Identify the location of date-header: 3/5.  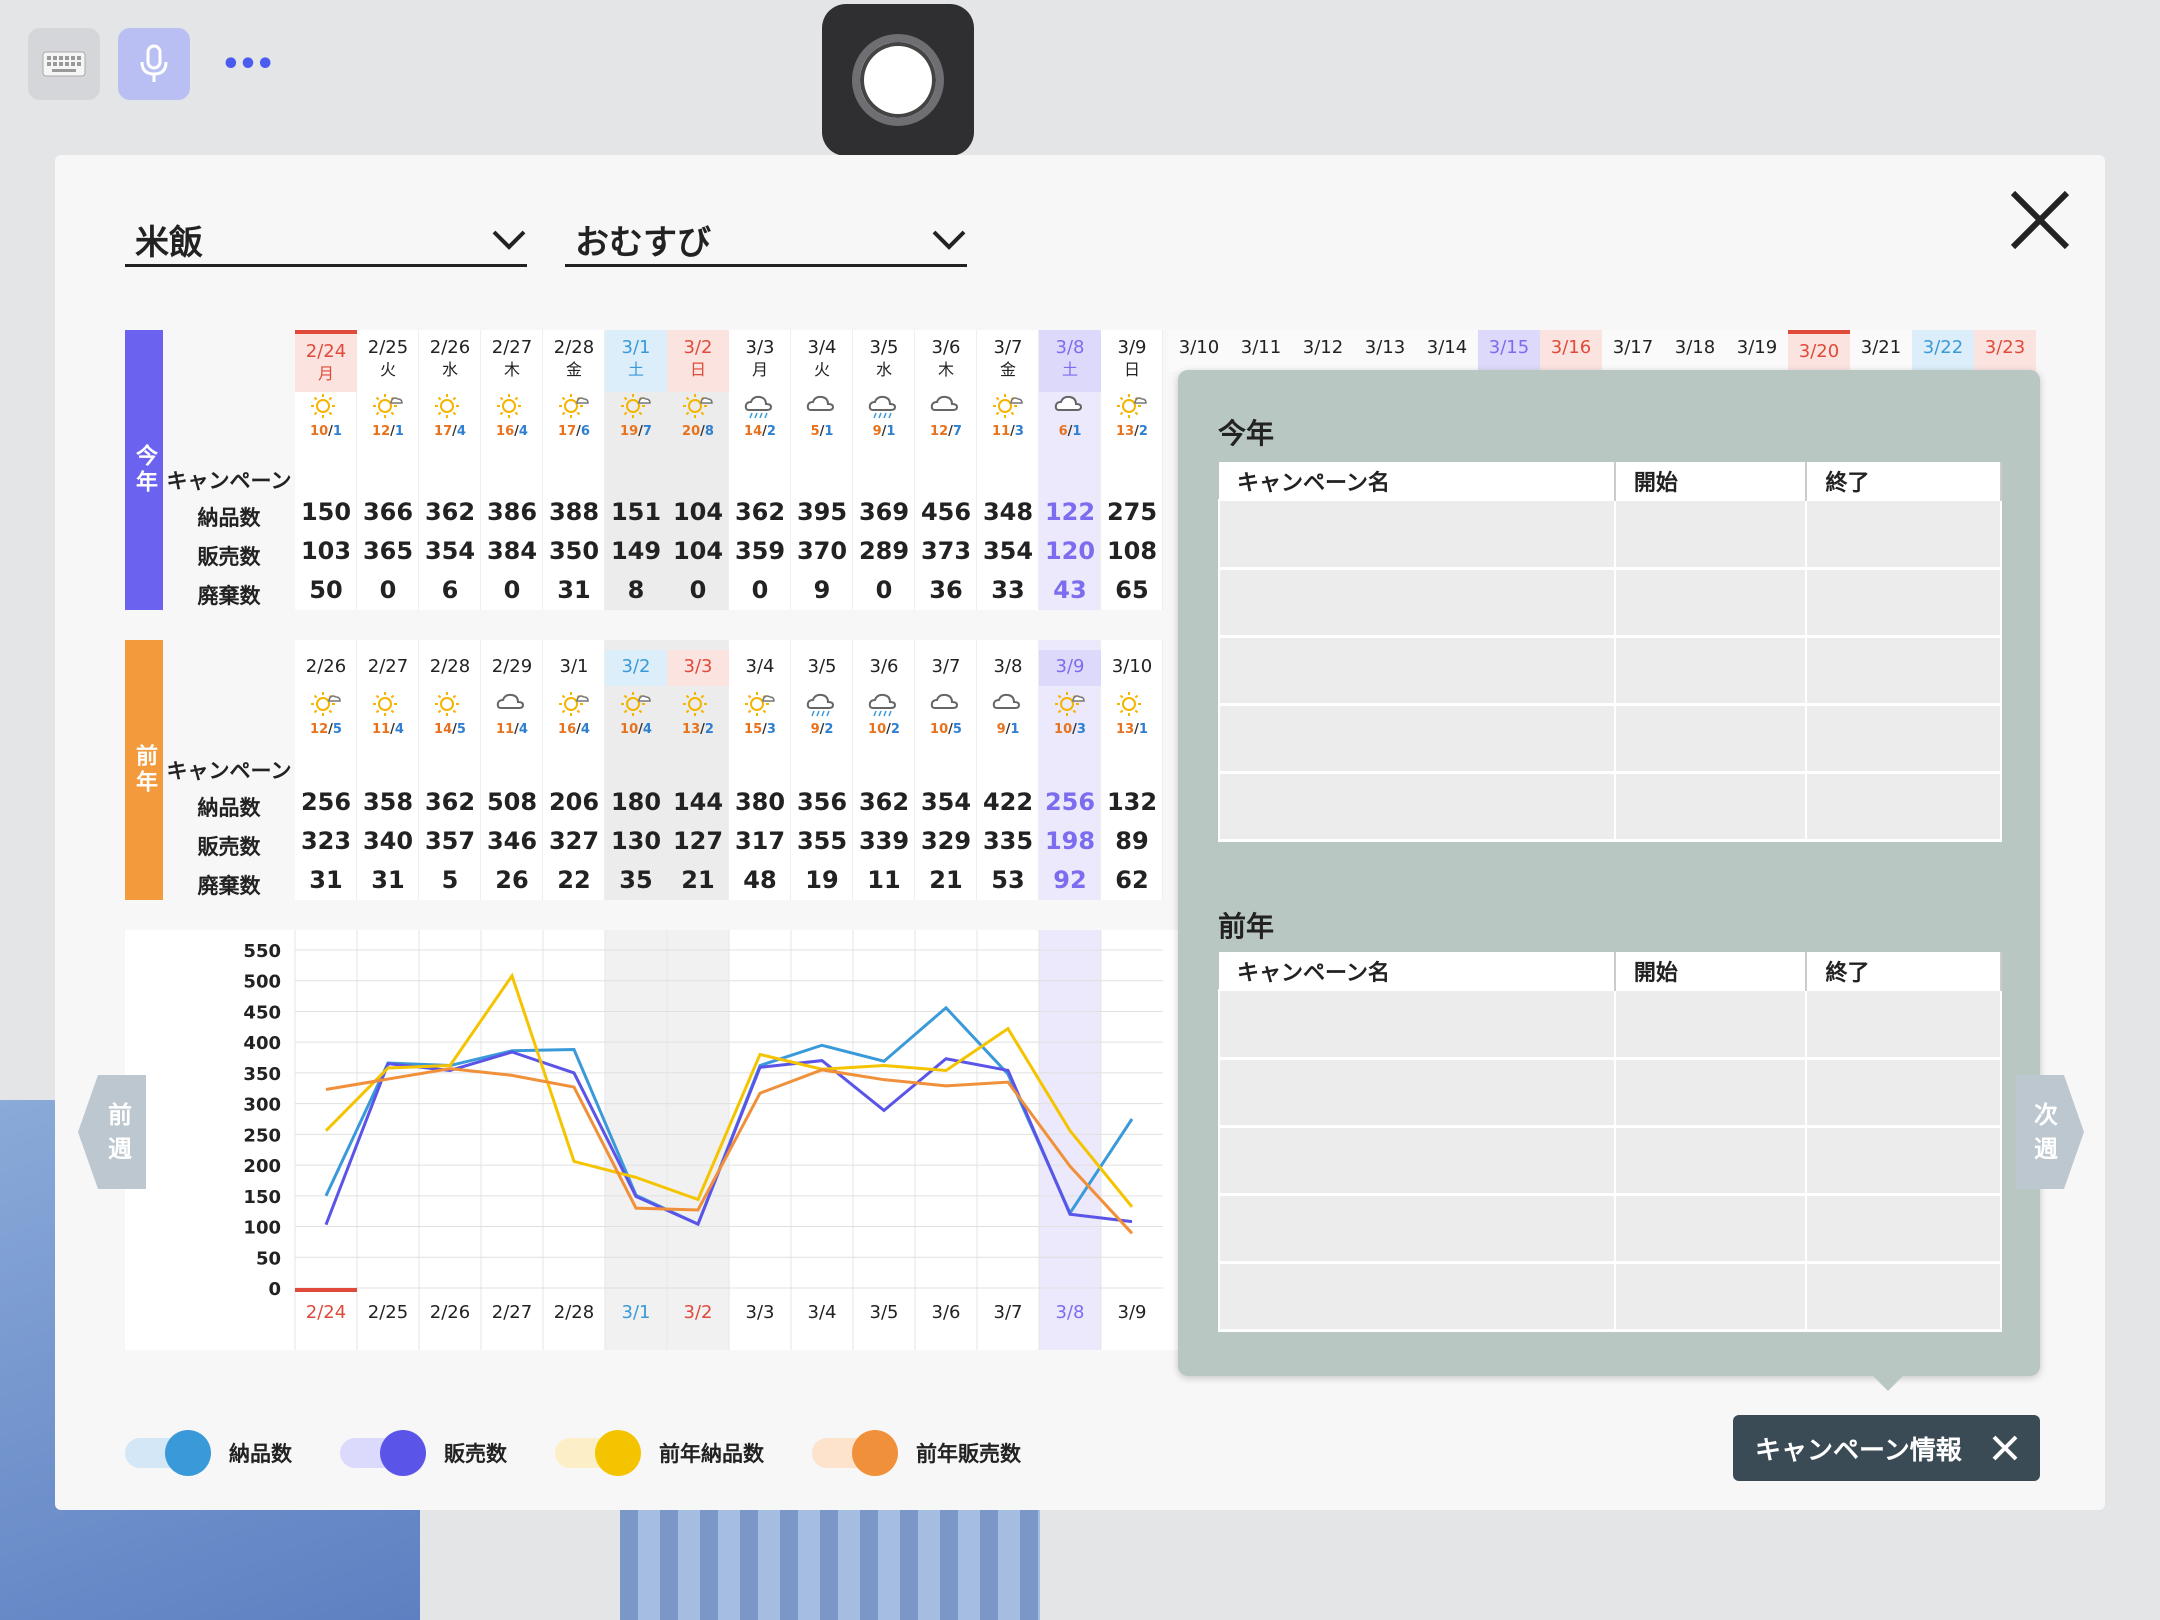
(822, 668).